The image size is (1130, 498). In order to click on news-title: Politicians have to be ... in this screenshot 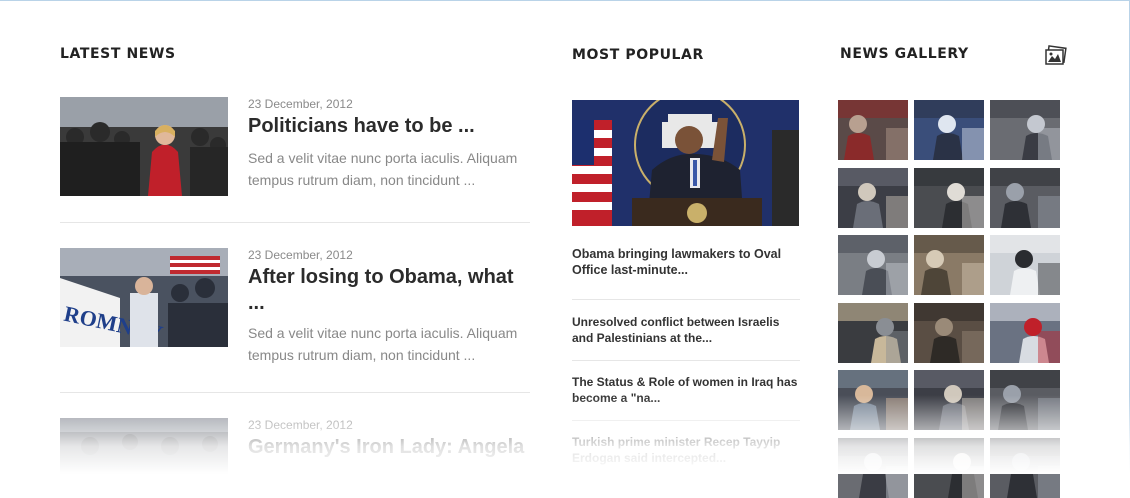, I will do `click(390, 126)`.